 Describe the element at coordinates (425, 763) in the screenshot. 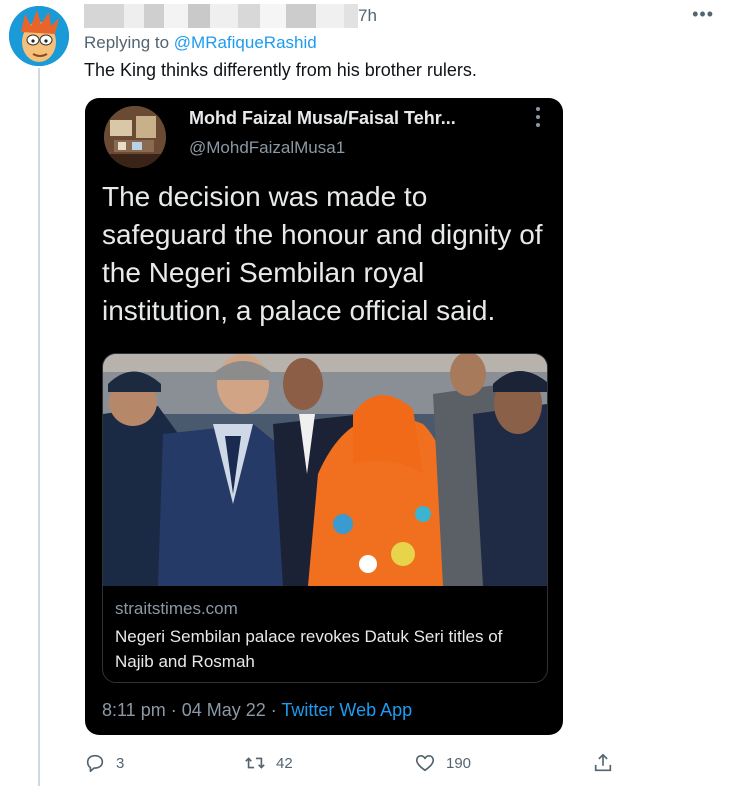

I see `like-icon` at that location.